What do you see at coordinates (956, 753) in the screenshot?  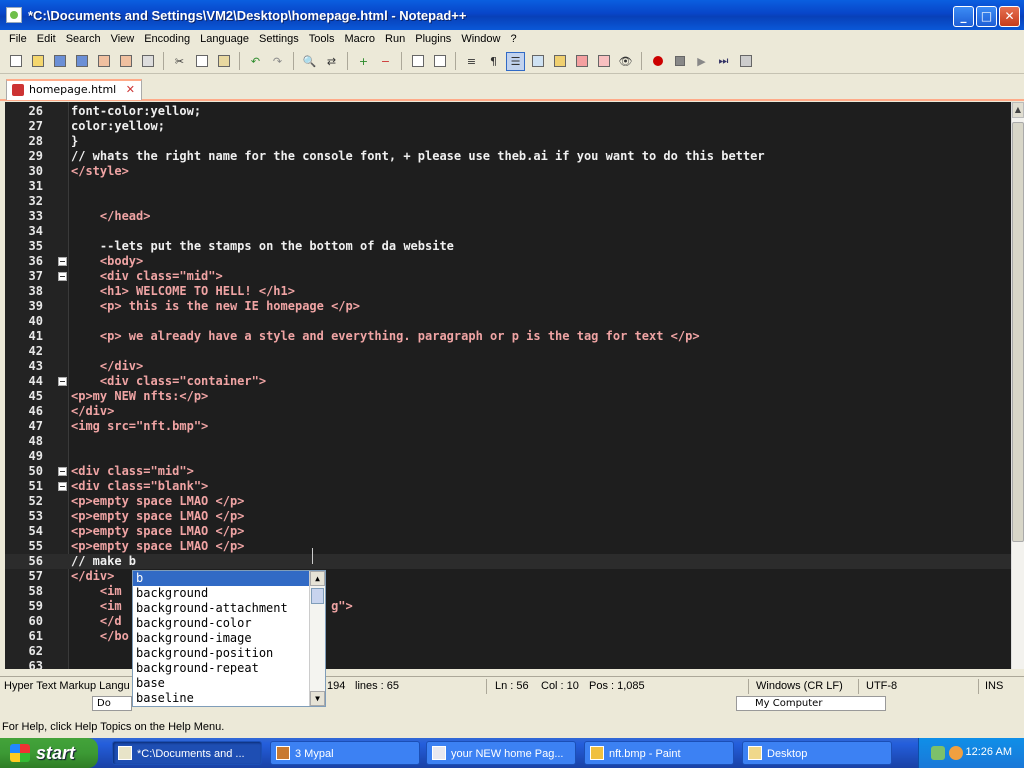 I see `search-icon` at bounding box center [956, 753].